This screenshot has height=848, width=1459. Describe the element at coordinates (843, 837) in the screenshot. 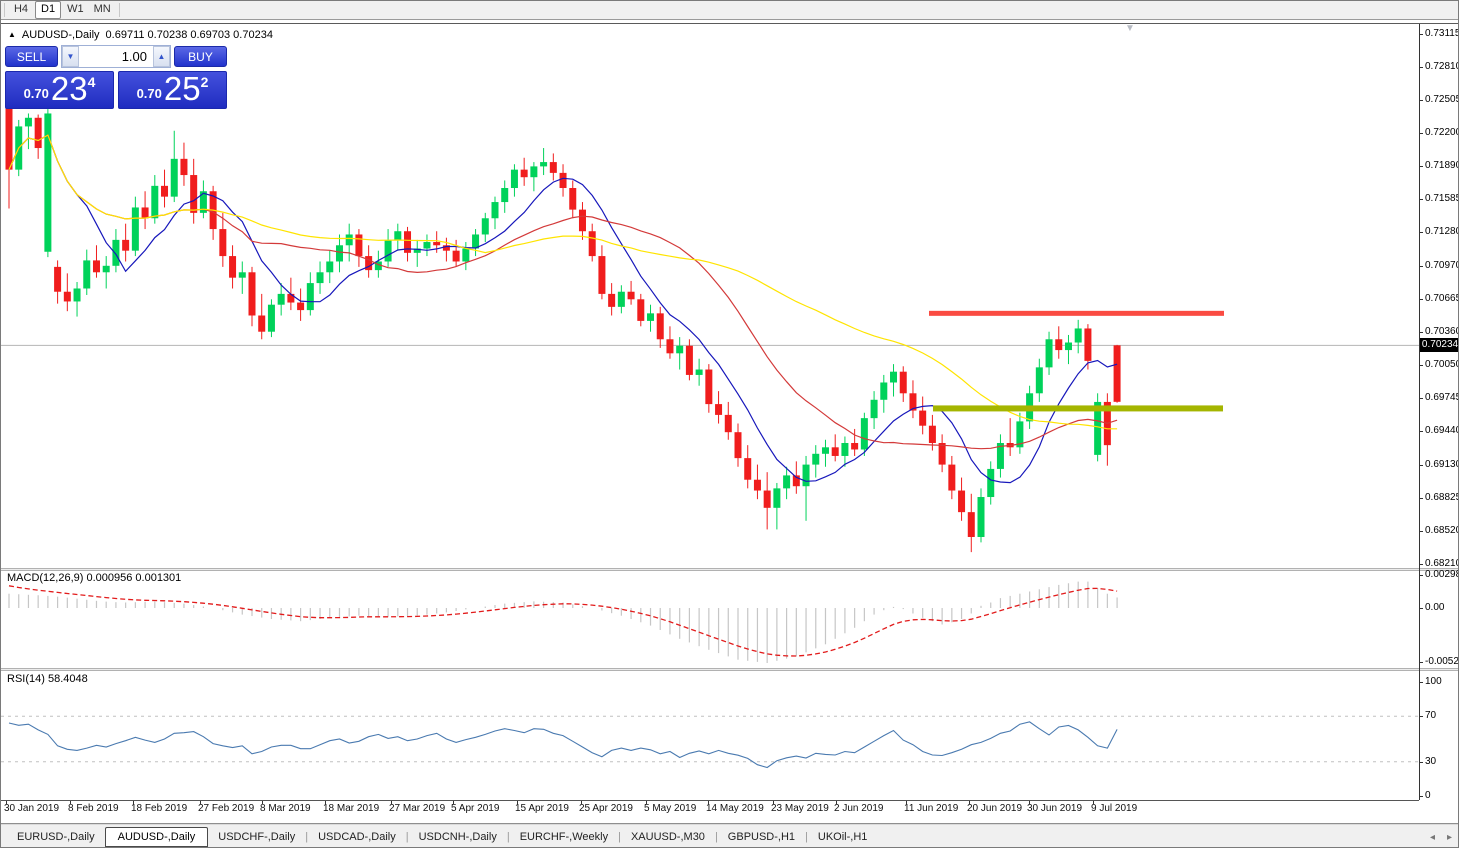

I see `tab-ukoil-h1: UKOil-,H1` at that location.